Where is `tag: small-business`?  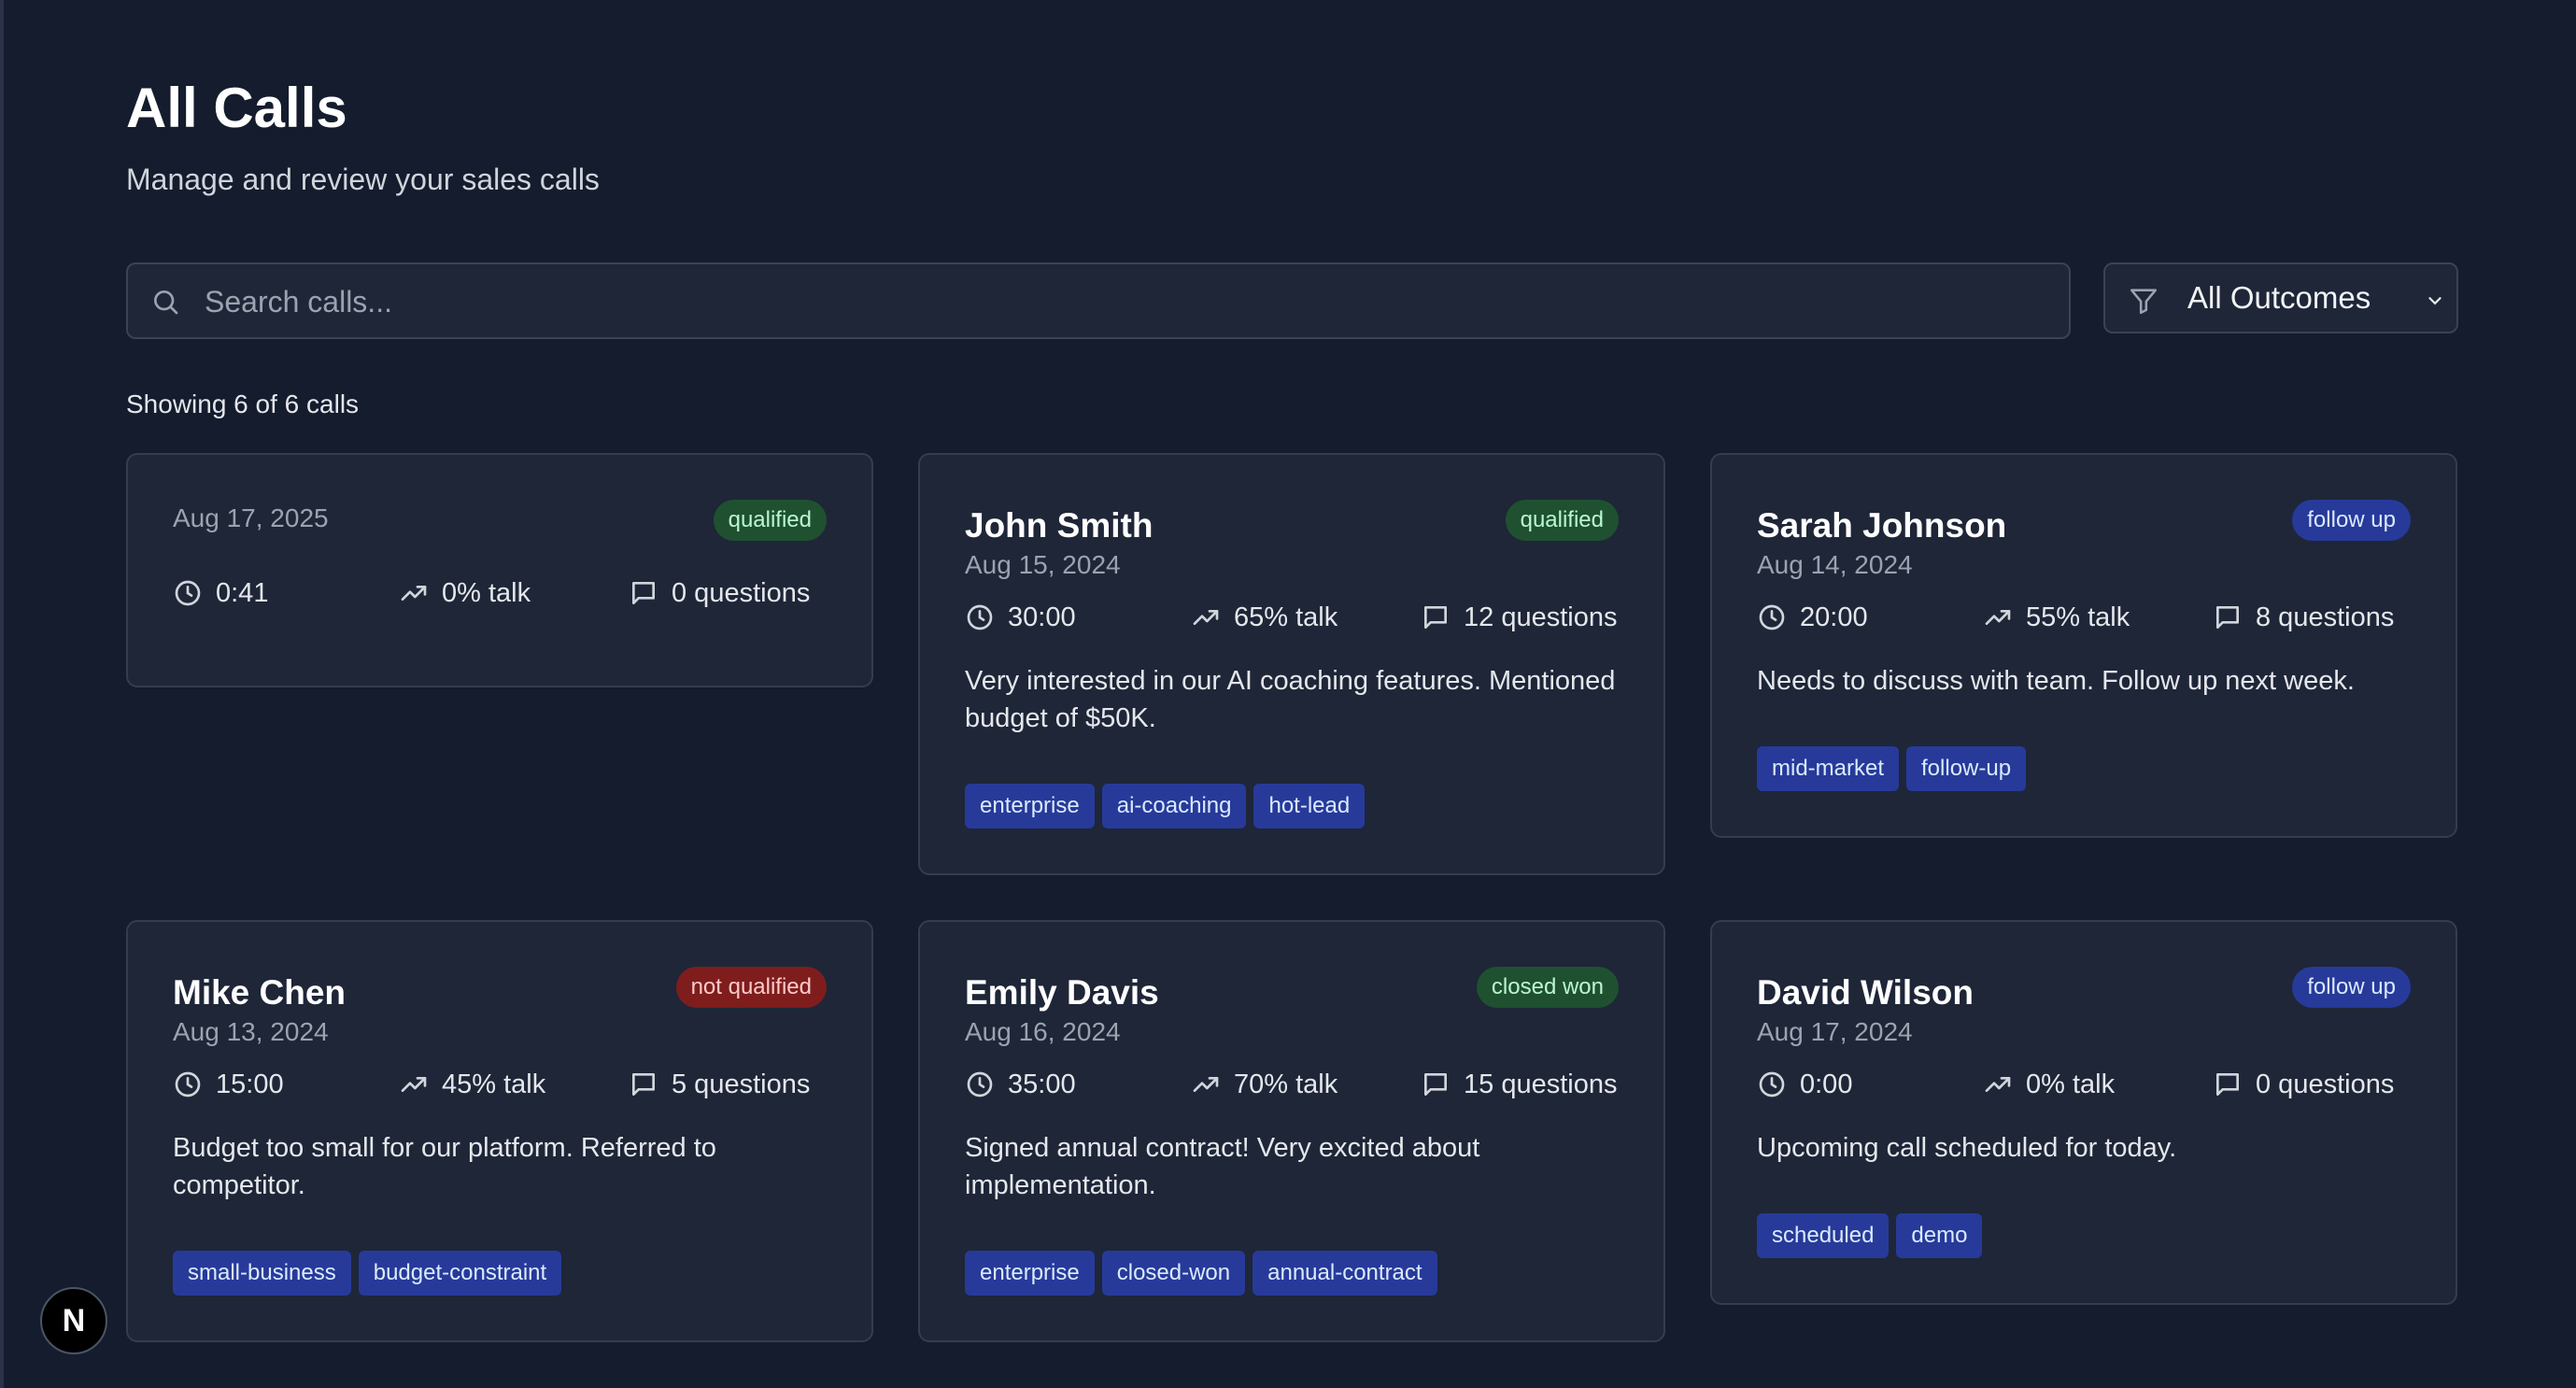
tag: small-business is located at coordinates (262, 1273).